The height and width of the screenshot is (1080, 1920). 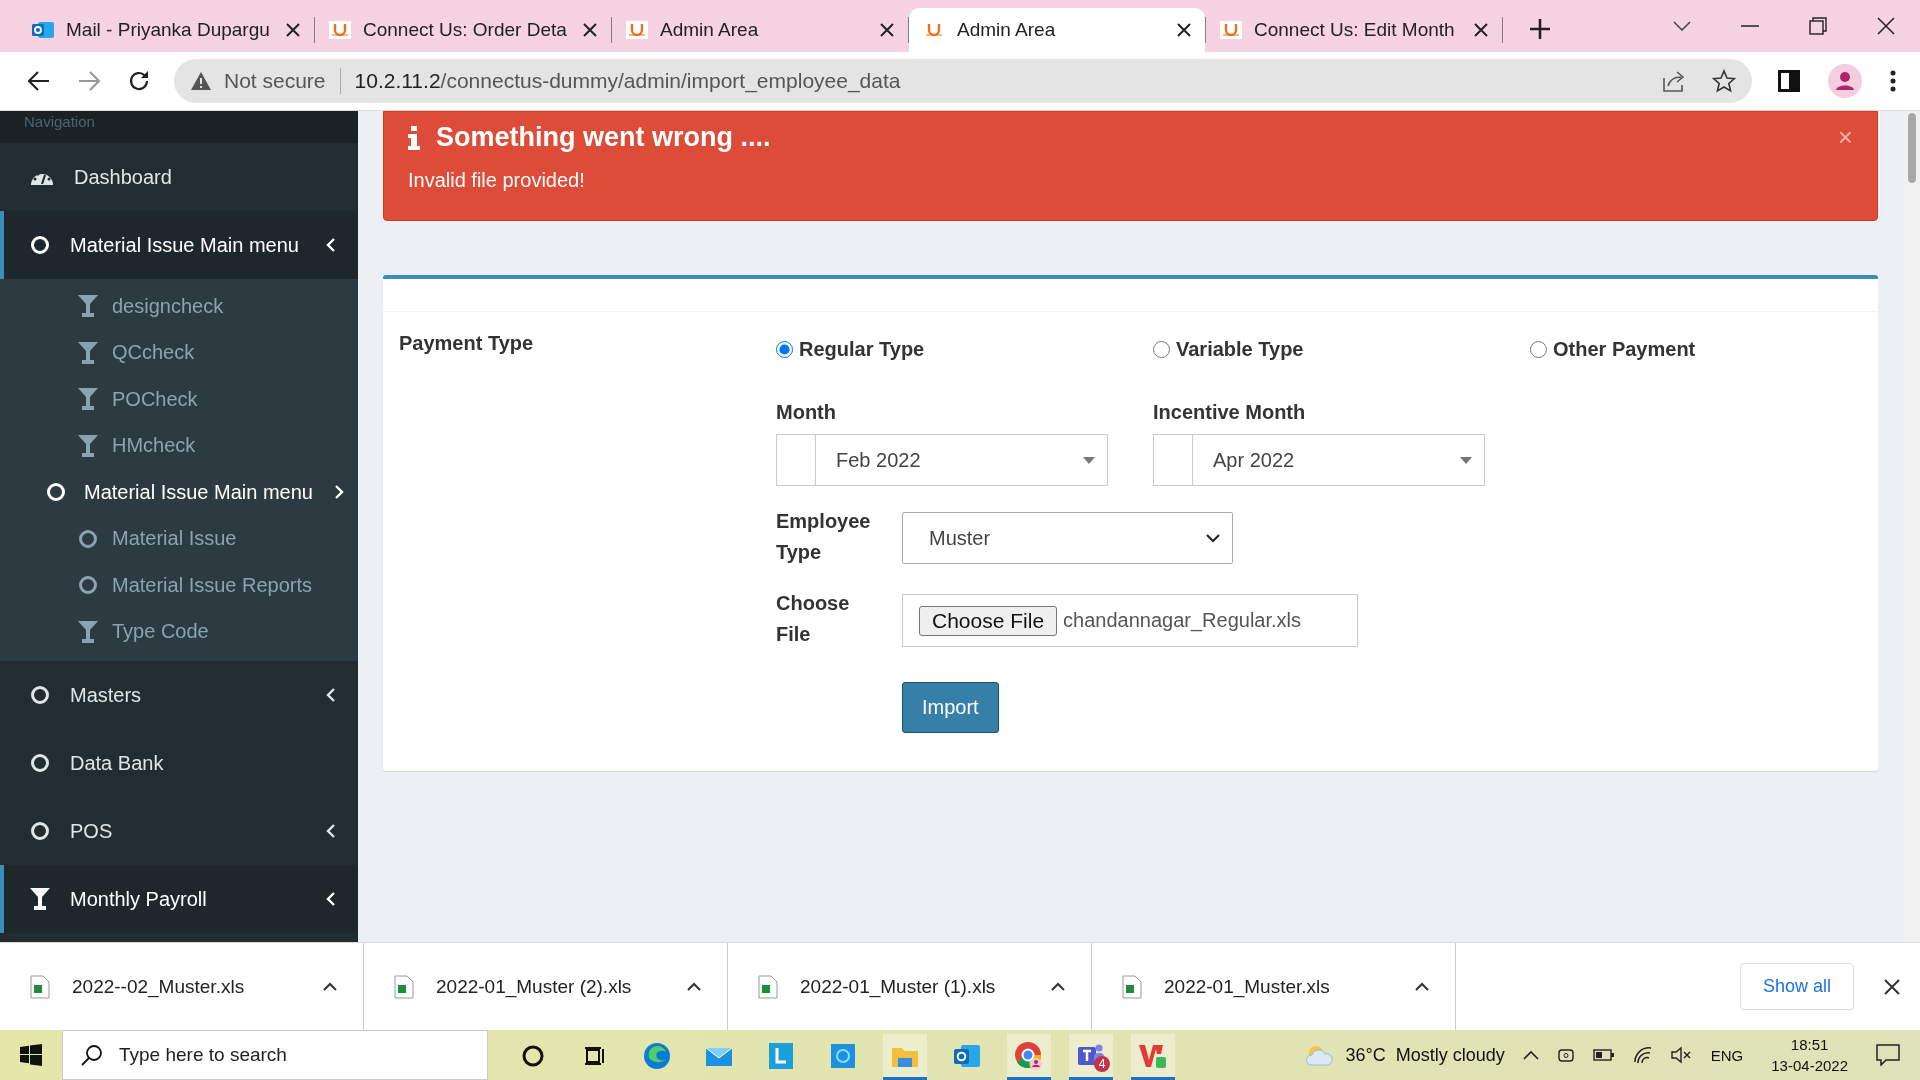 What do you see at coordinates (89, 81) in the screenshot?
I see `forward-icon` at bounding box center [89, 81].